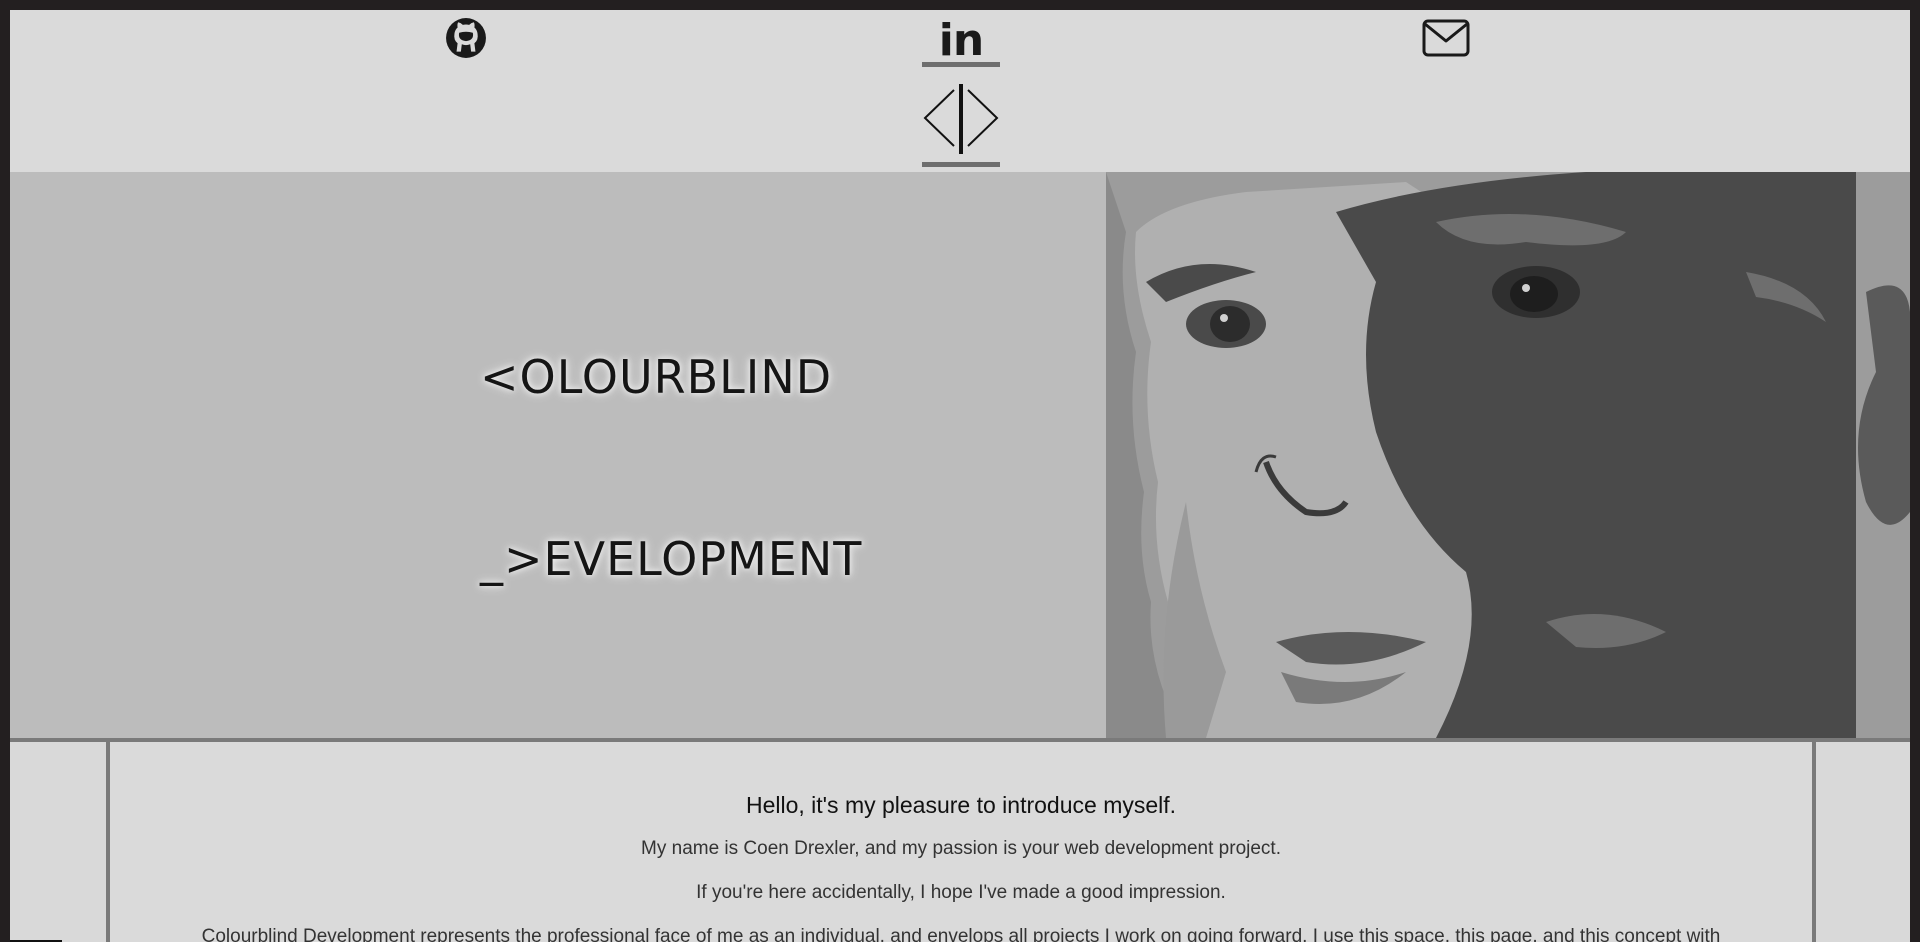 This screenshot has width=1920, height=942. I want to click on code-brackets-logo-icon, so click(961, 119).